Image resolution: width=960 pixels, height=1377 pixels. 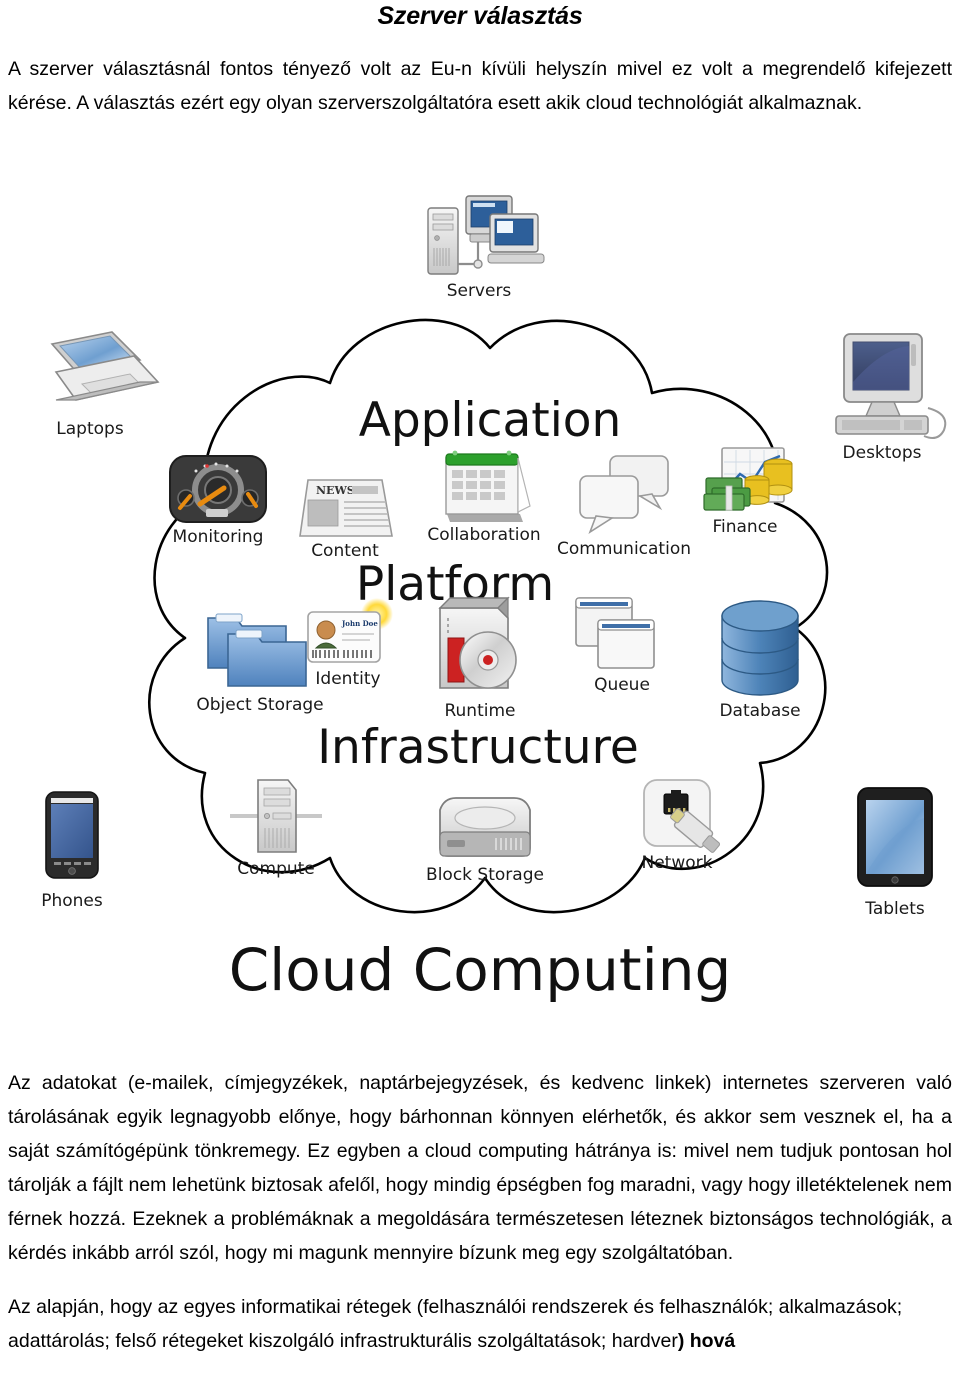 What do you see at coordinates (760, 648) in the screenshot?
I see `database-cylinder-icon` at bounding box center [760, 648].